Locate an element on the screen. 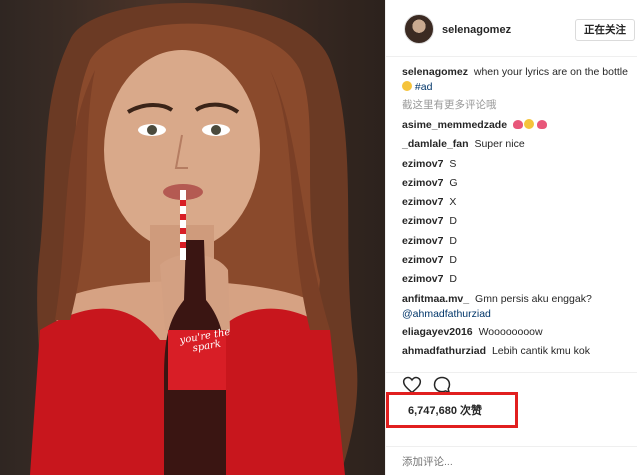 This screenshot has width=637, height=475. comment-text: G is located at coordinates (453, 182).